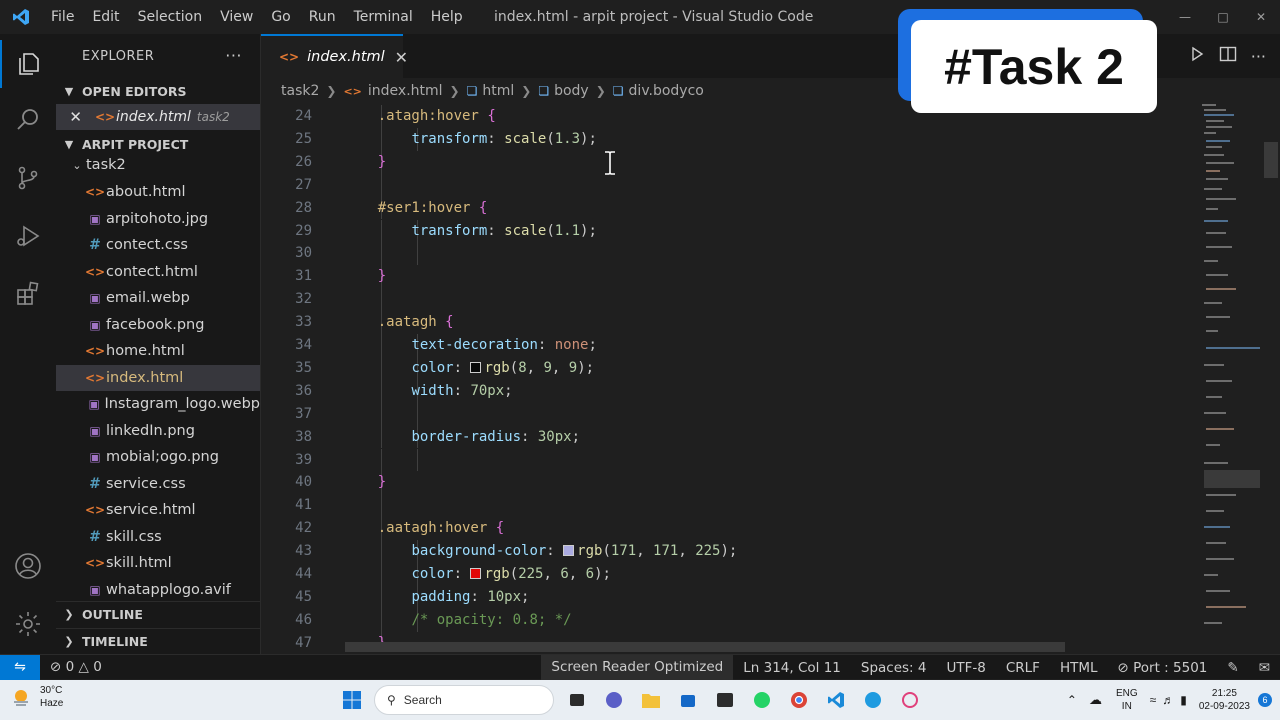 The image size is (1280, 720). Describe the element at coordinates (1197, 56) in the screenshot. I see `run-play-icon` at that location.